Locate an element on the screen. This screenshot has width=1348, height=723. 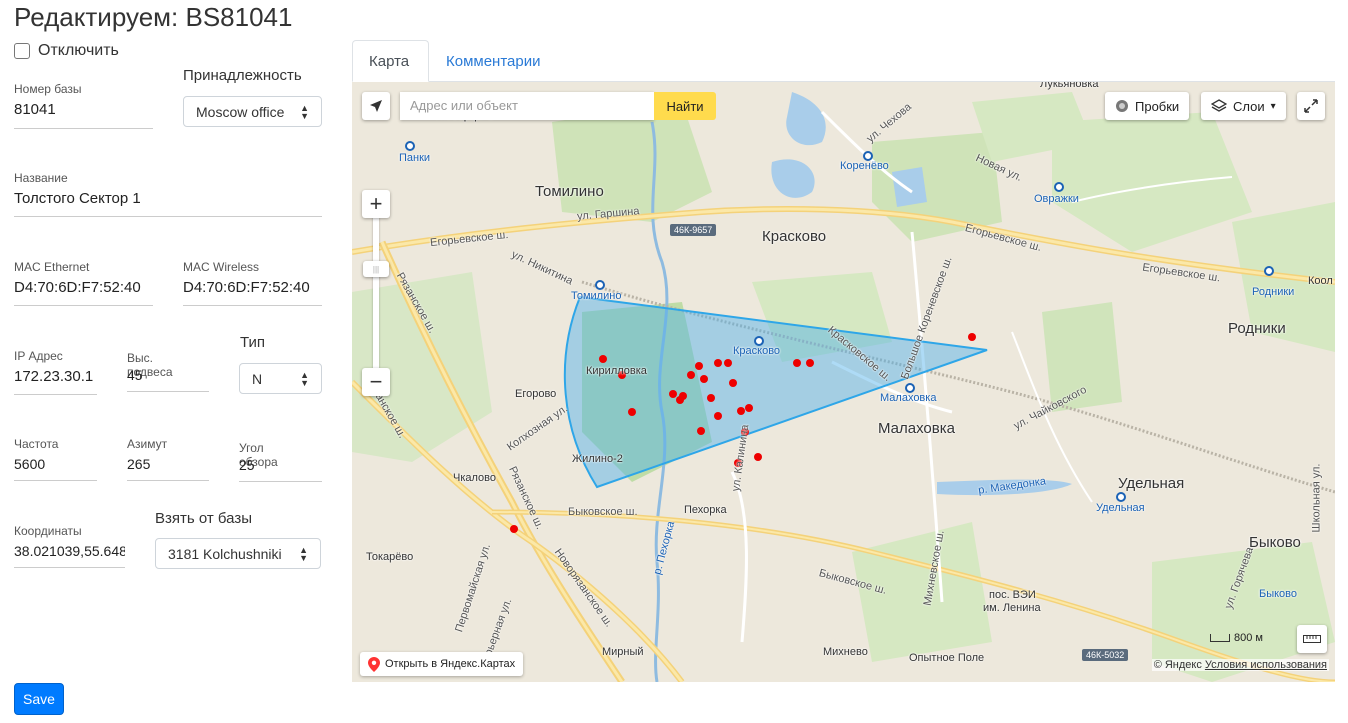
zoom-in-button: + is located at coordinates (376, 204).